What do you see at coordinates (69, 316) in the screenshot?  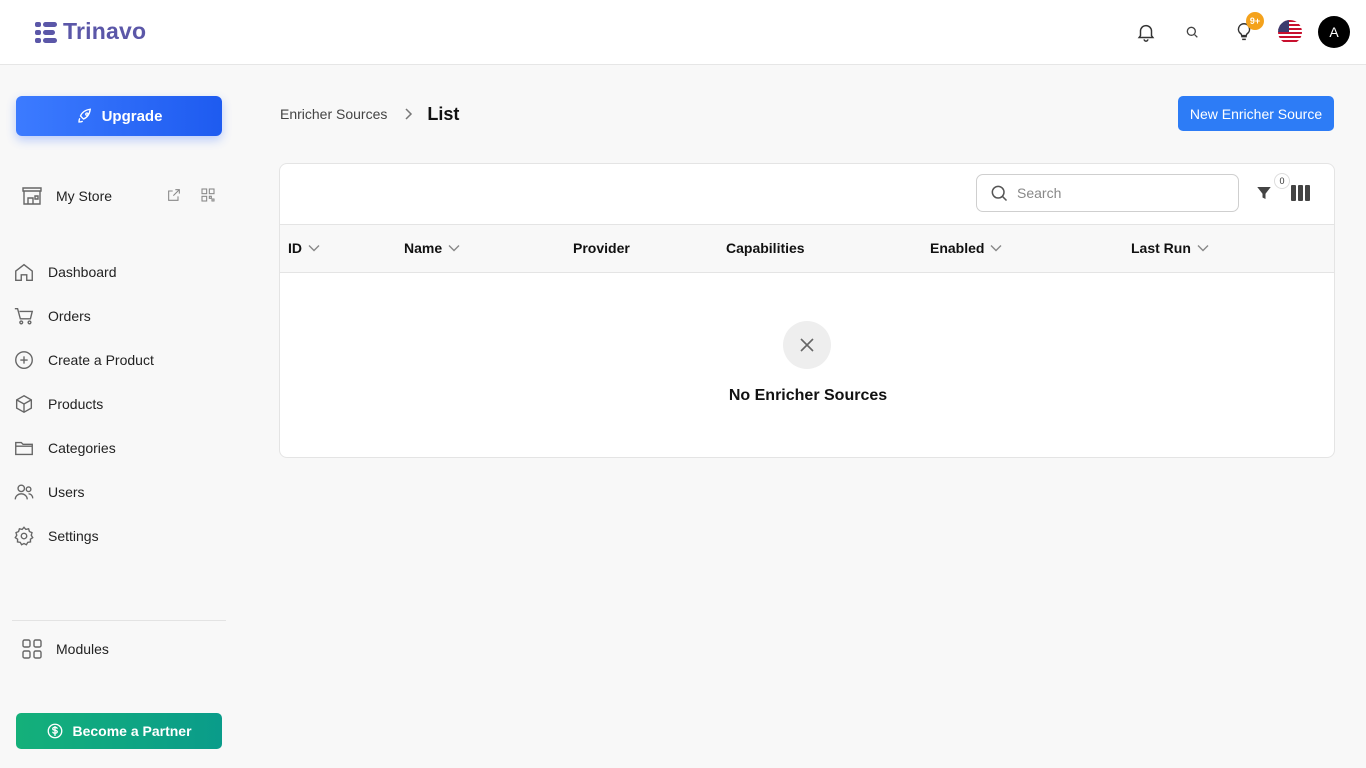 I see `sidebar-item-label: Orders` at bounding box center [69, 316].